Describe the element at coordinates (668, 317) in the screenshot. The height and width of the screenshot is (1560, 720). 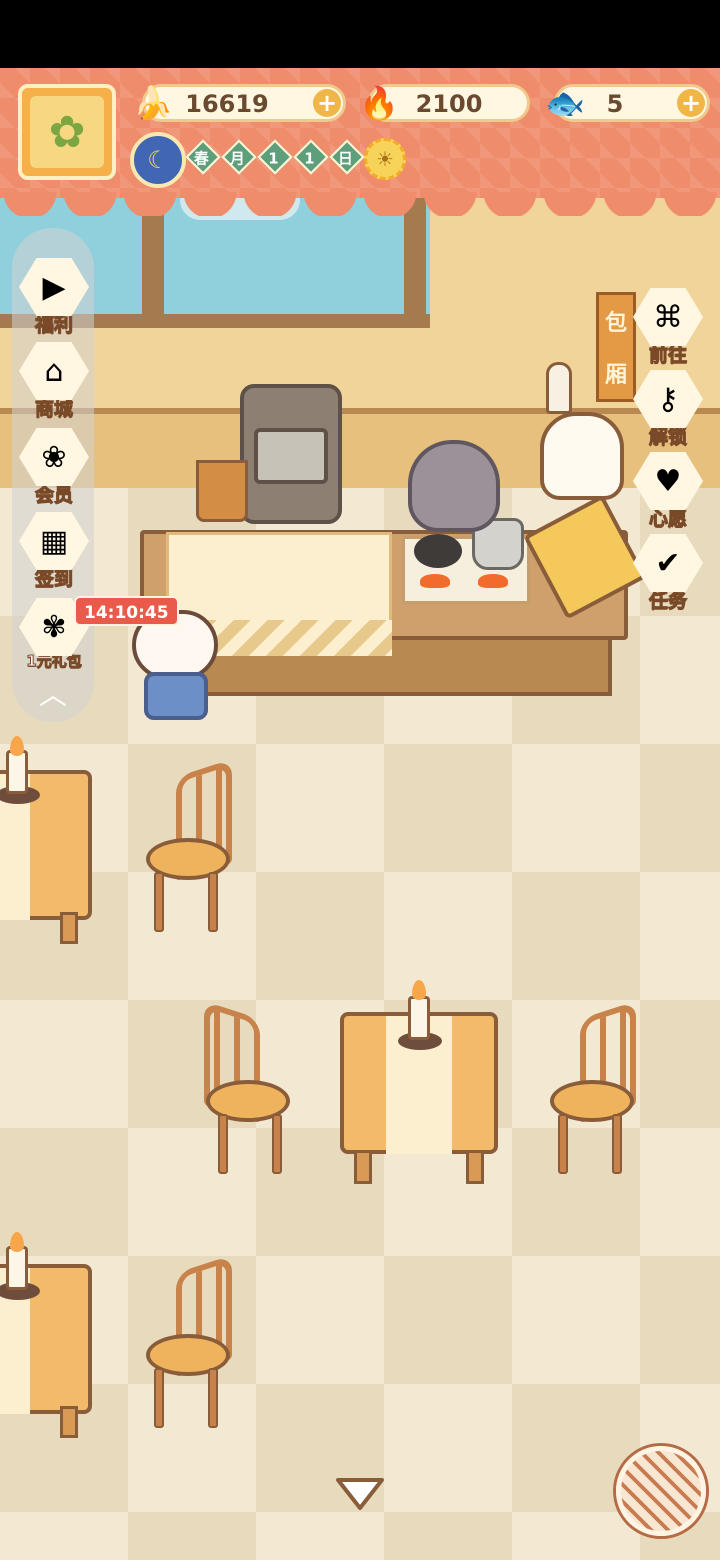
I see `scroll-map-icon: ⌘` at that location.